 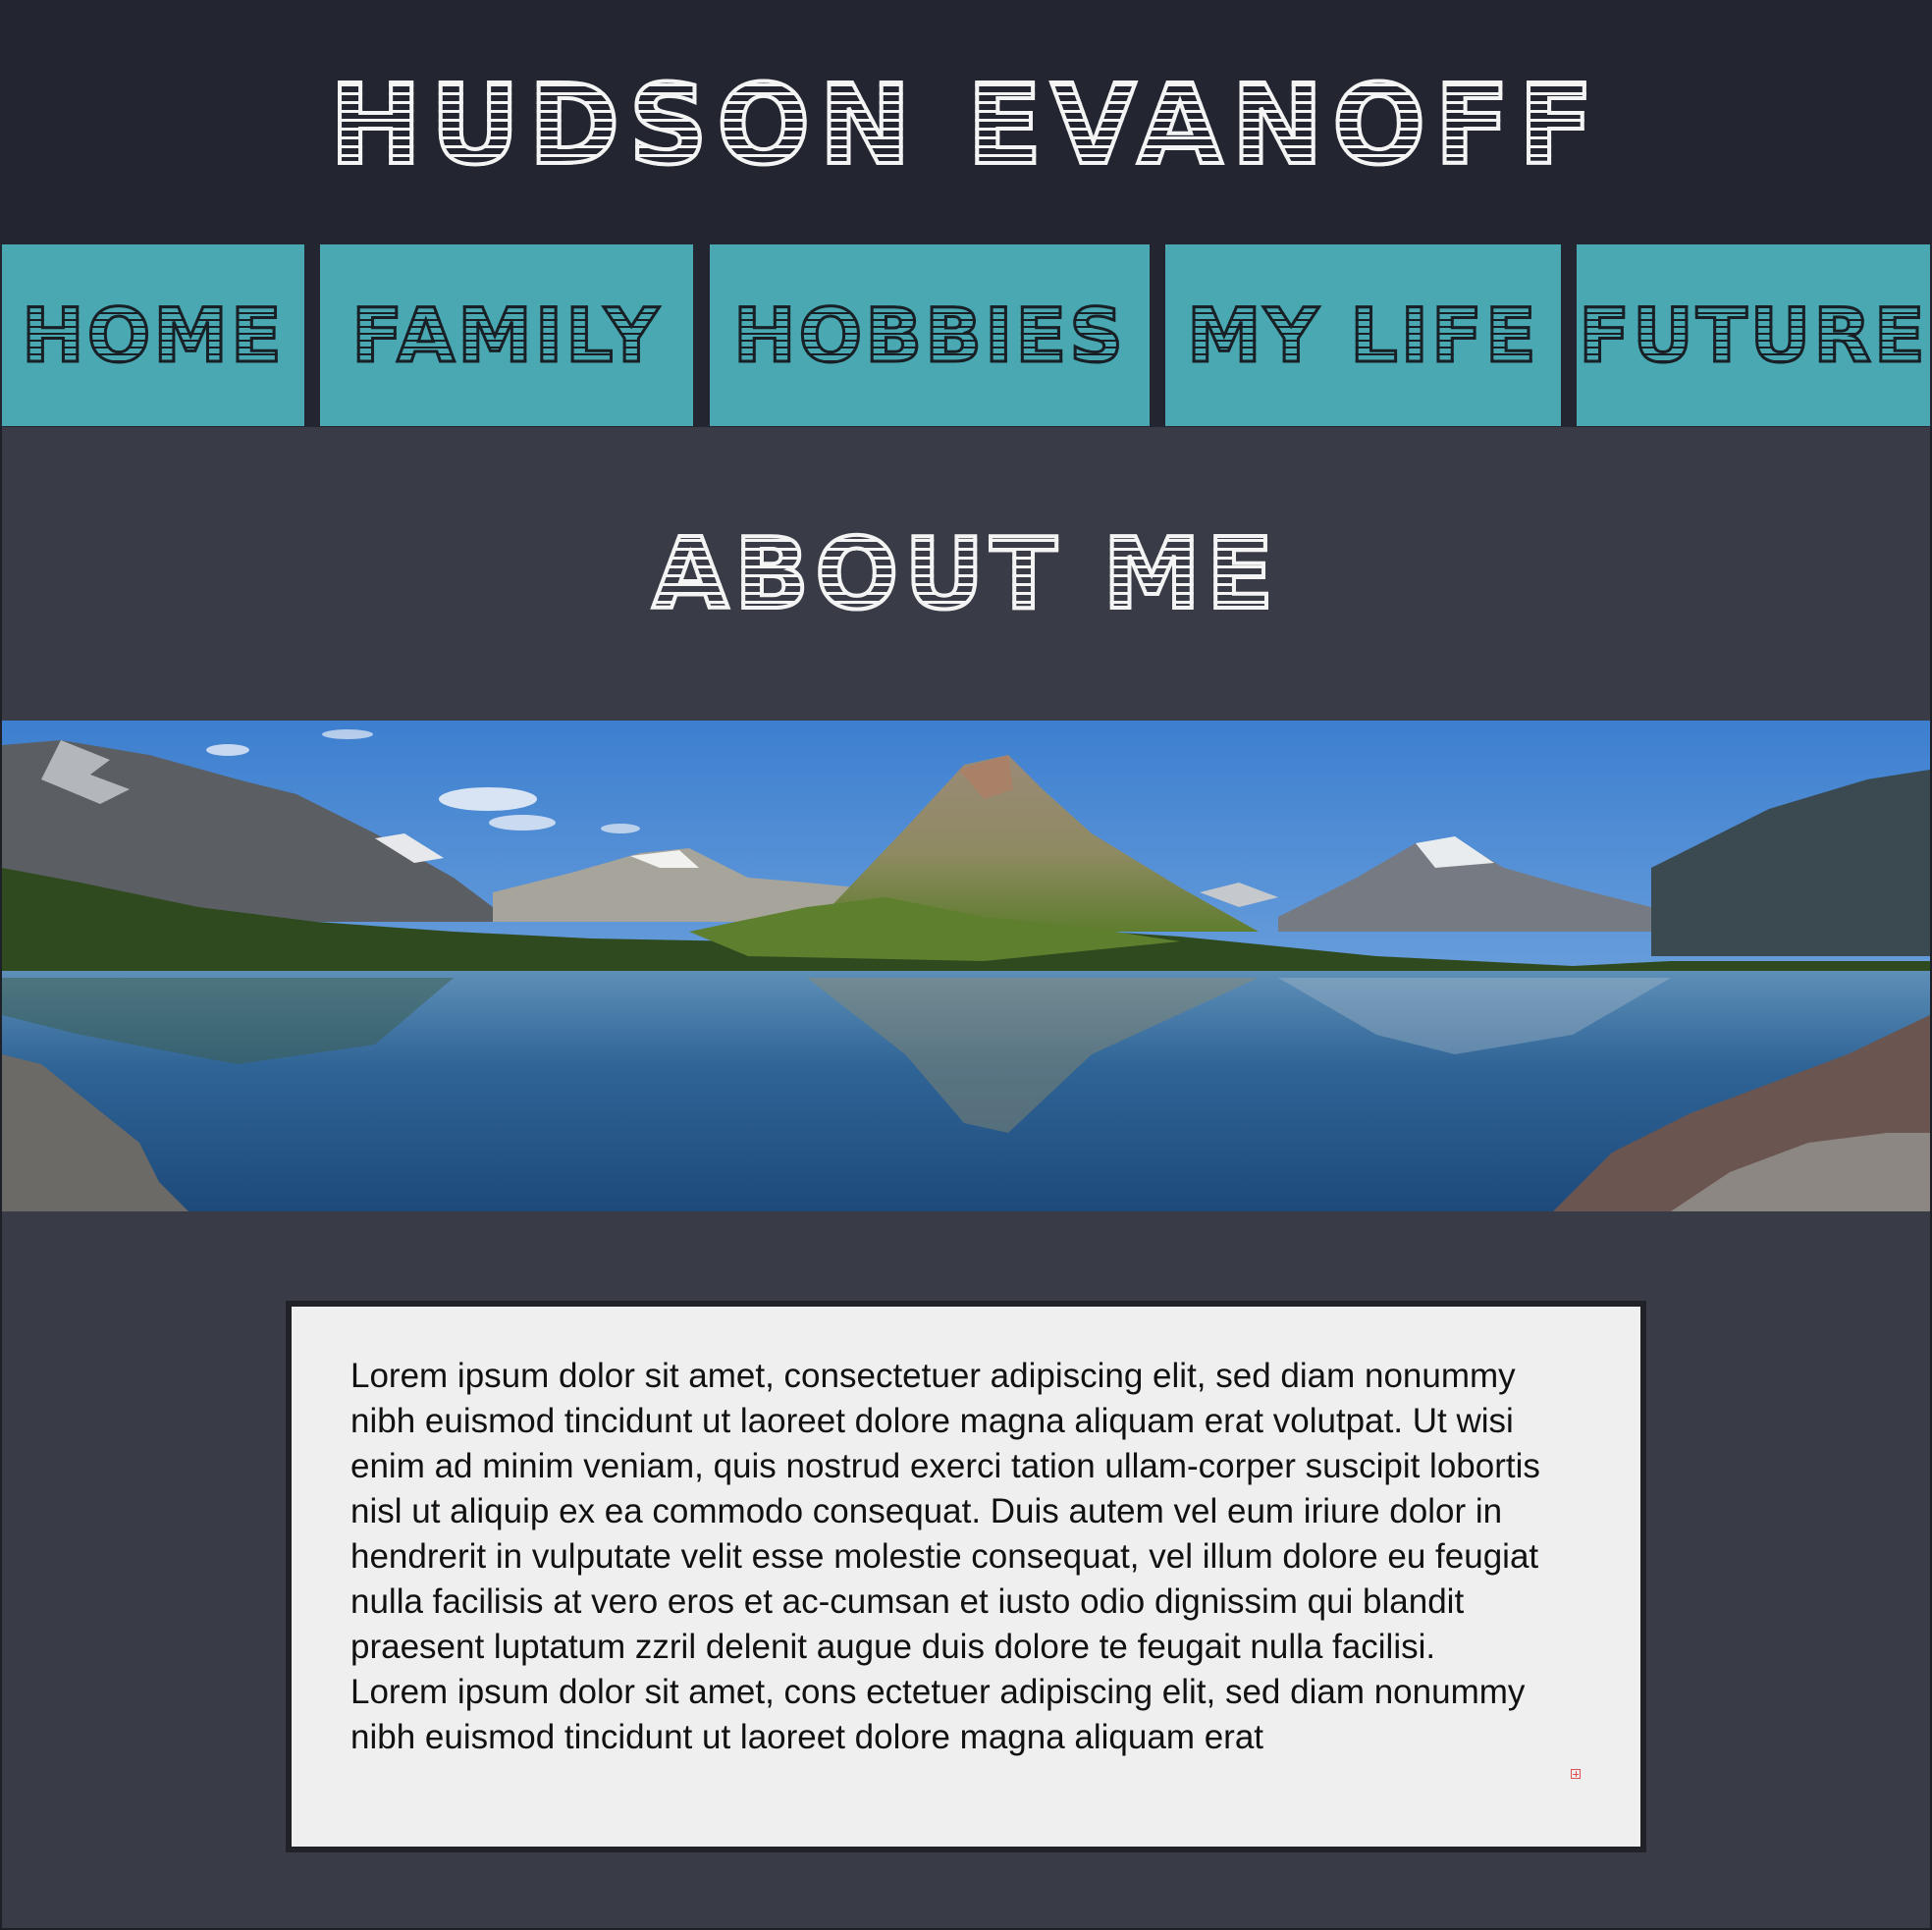 I want to click on nav-label-hobbies: HOBBIES, so click(x=929, y=336).